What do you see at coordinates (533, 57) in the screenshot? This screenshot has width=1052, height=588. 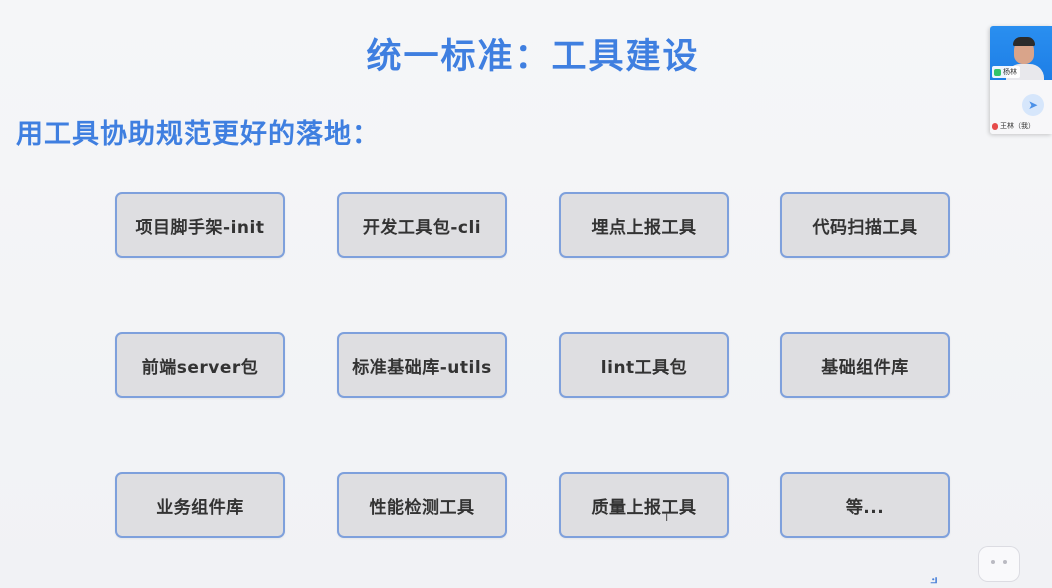 I see `slide-title: 统一标准：工具建设` at bounding box center [533, 57].